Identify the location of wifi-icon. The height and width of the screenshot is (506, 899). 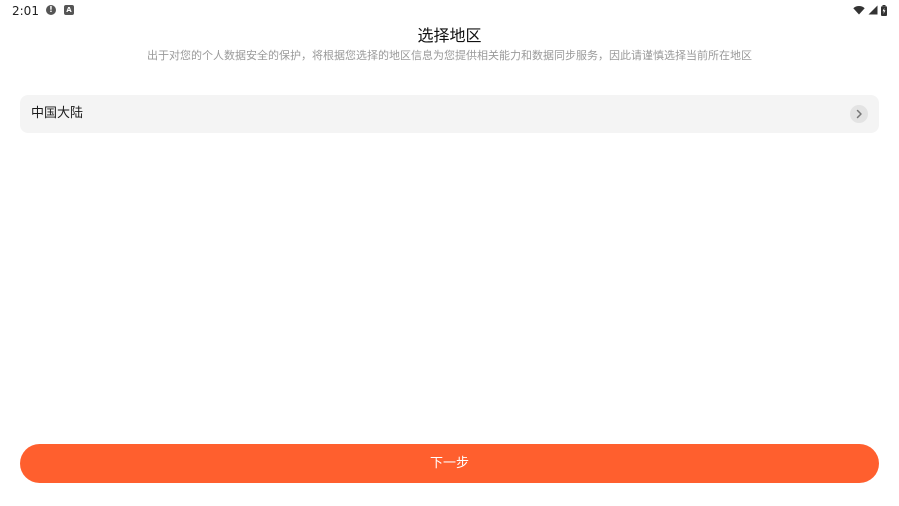
(859, 10).